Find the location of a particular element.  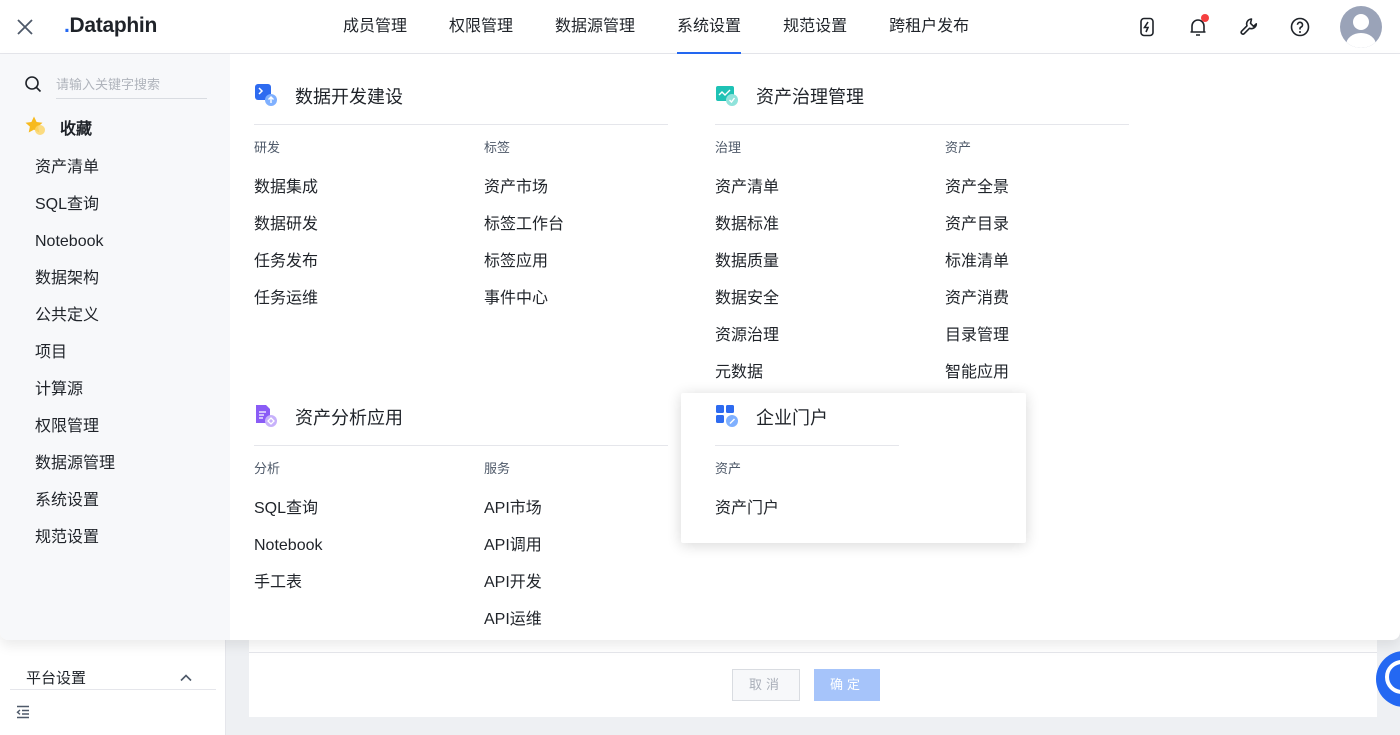

wrench-icon is located at coordinates (1249, 27).